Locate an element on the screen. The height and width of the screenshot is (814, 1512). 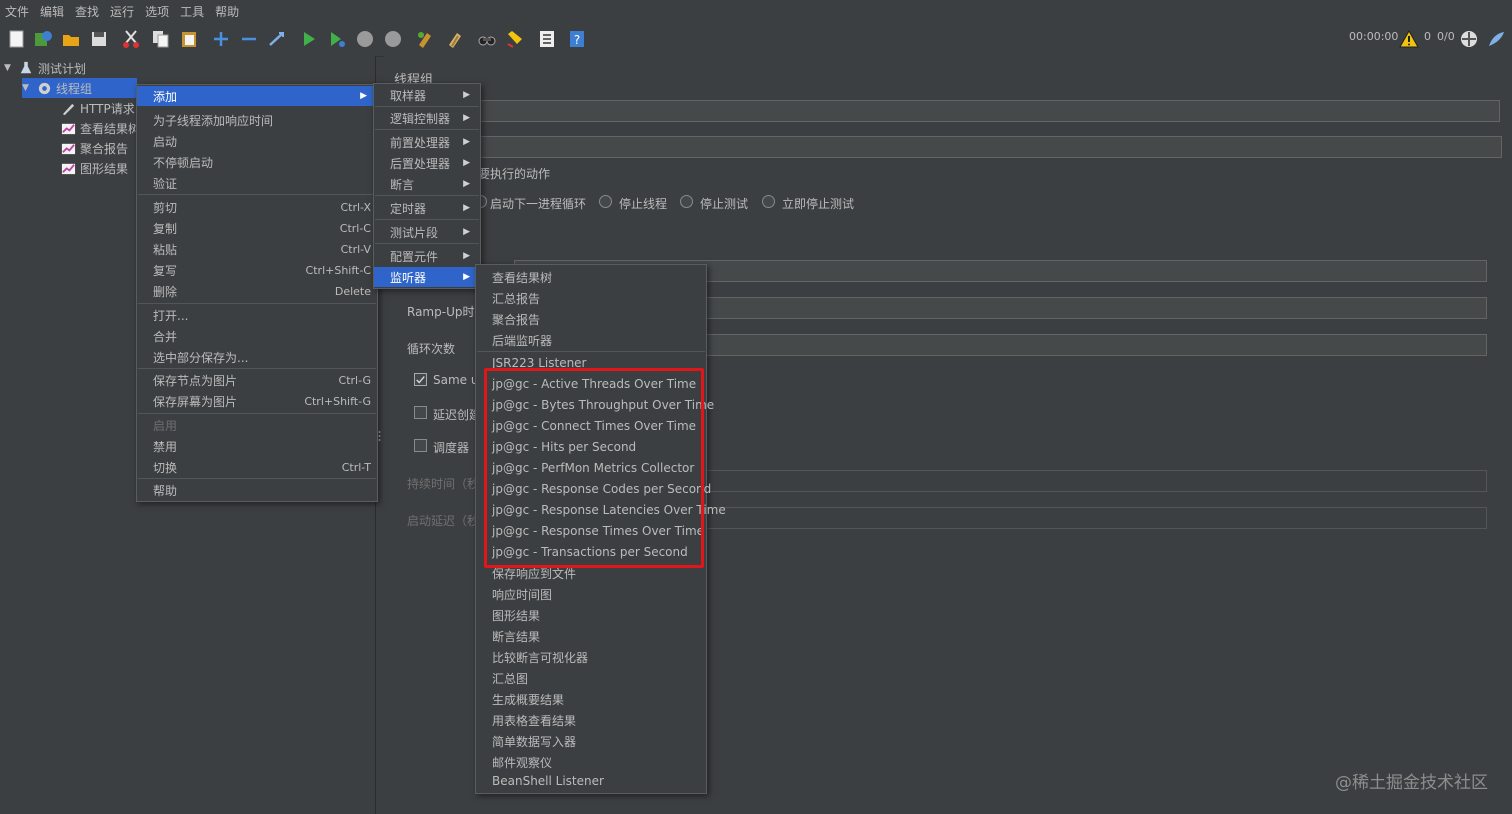
shutdown-icon is located at coordinates (393, 39).